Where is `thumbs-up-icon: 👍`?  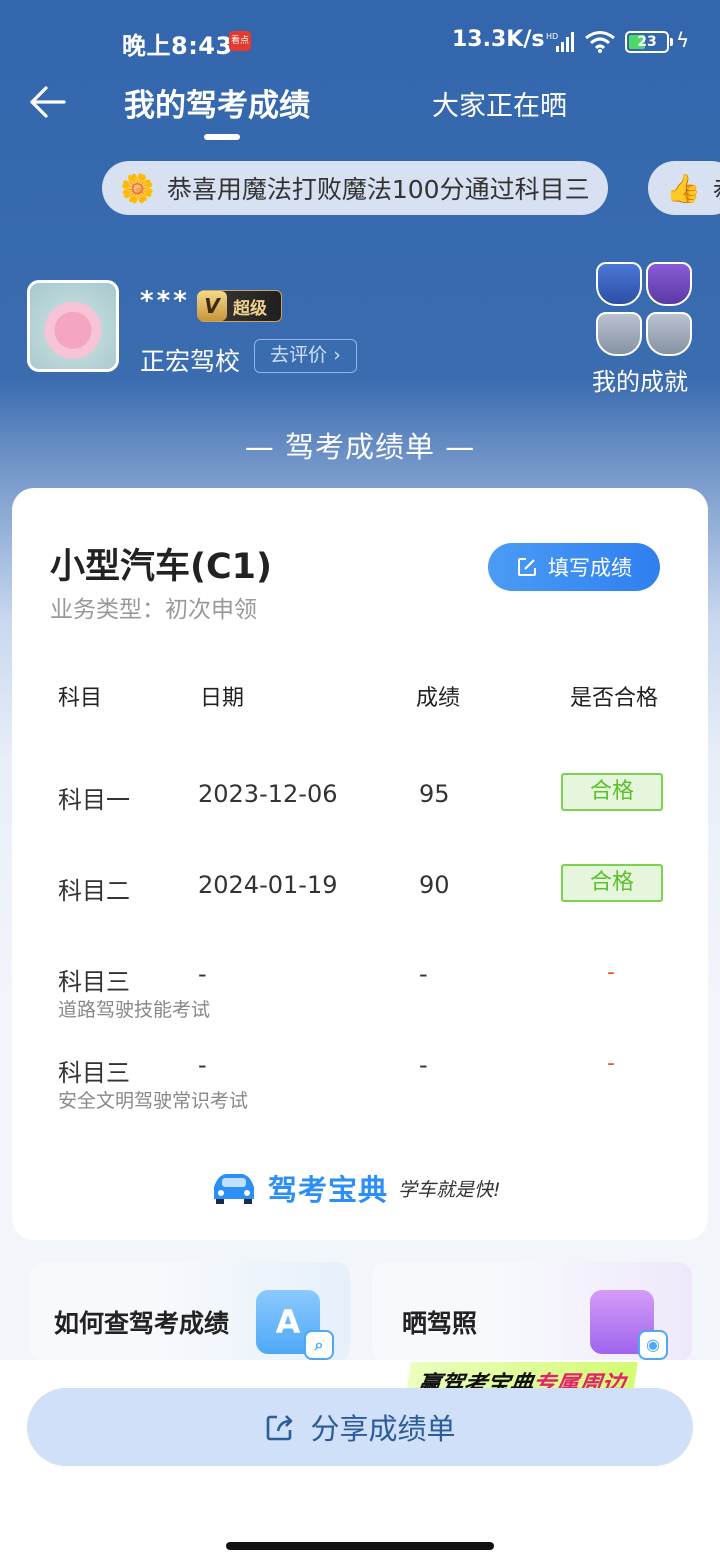 thumbs-up-icon: 👍 is located at coordinates (683, 188).